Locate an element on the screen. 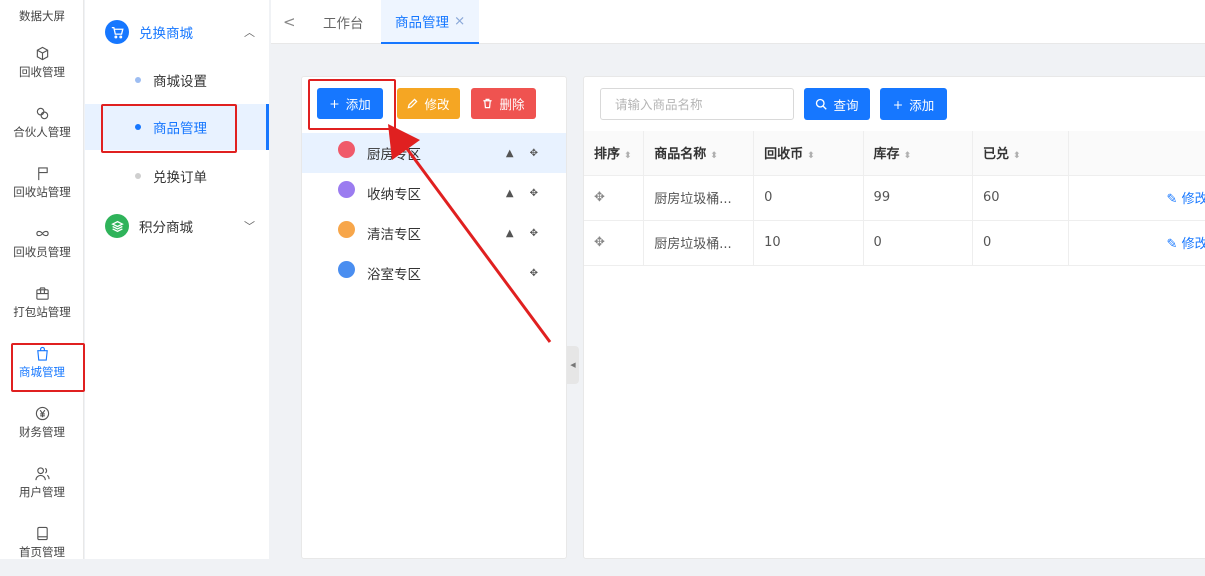 Image resolution: width=1205 pixels, height=576 pixels. edit-category-button: 修改 is located at coordinates (428, 103).